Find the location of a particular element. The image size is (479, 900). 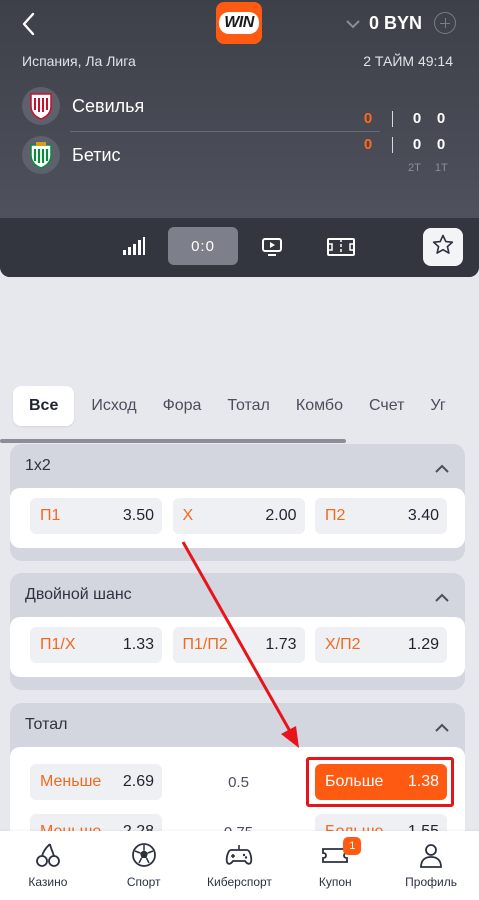

period-labels: 2Т 1Т is located at coordinates (428, 168).